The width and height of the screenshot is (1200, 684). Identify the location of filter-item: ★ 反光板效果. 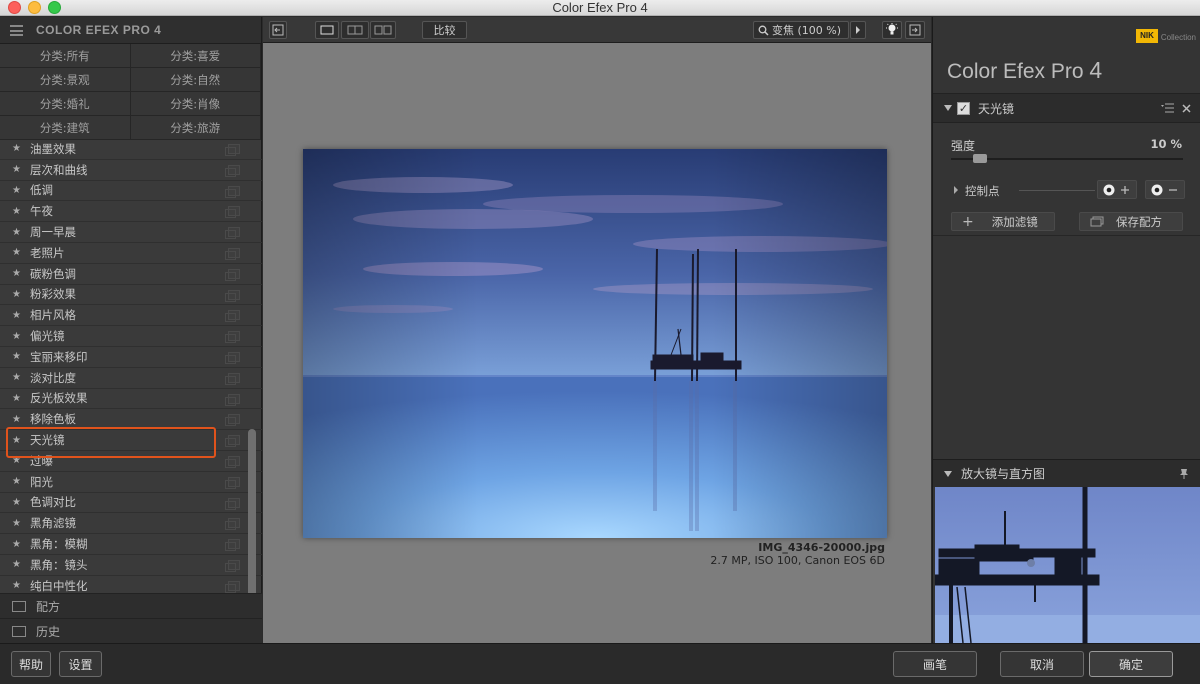
(131, 399).